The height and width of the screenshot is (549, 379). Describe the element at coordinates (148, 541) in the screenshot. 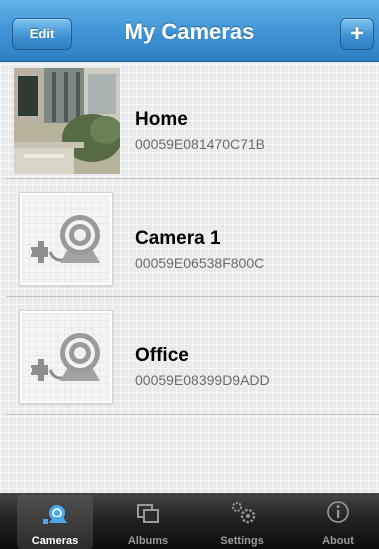

I see `tab-label: Albums` at that location.